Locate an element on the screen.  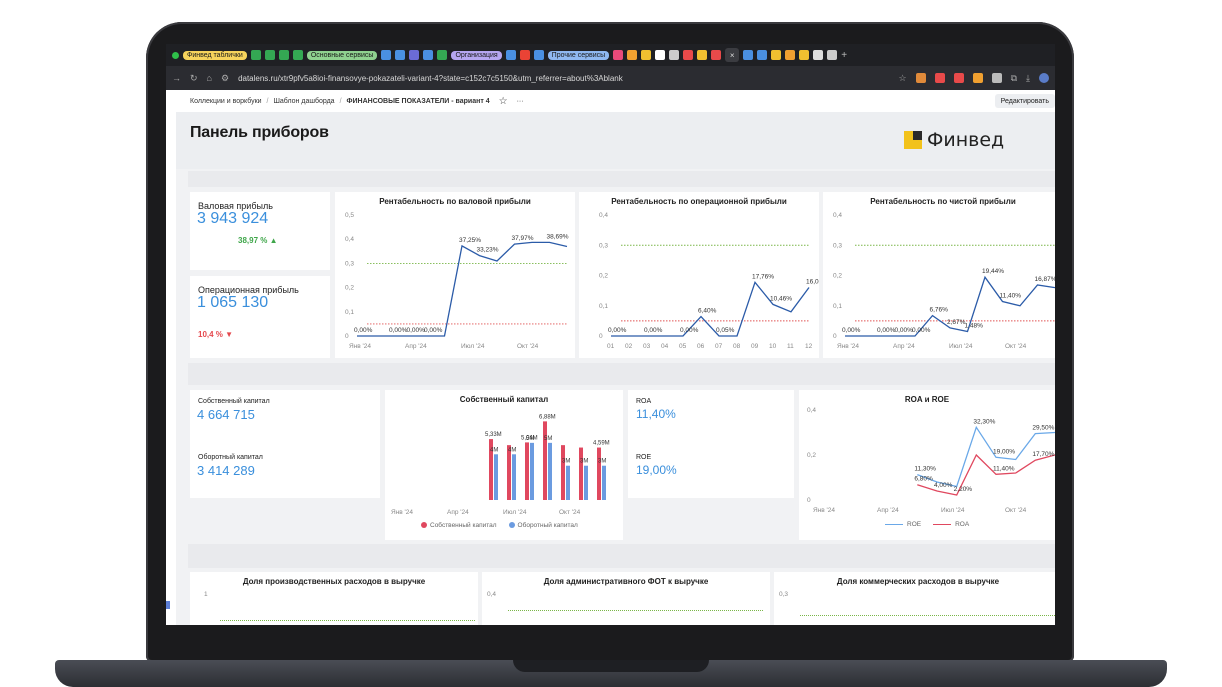
site-settings-icon: ⚙ is located at coordinates (225, 78).